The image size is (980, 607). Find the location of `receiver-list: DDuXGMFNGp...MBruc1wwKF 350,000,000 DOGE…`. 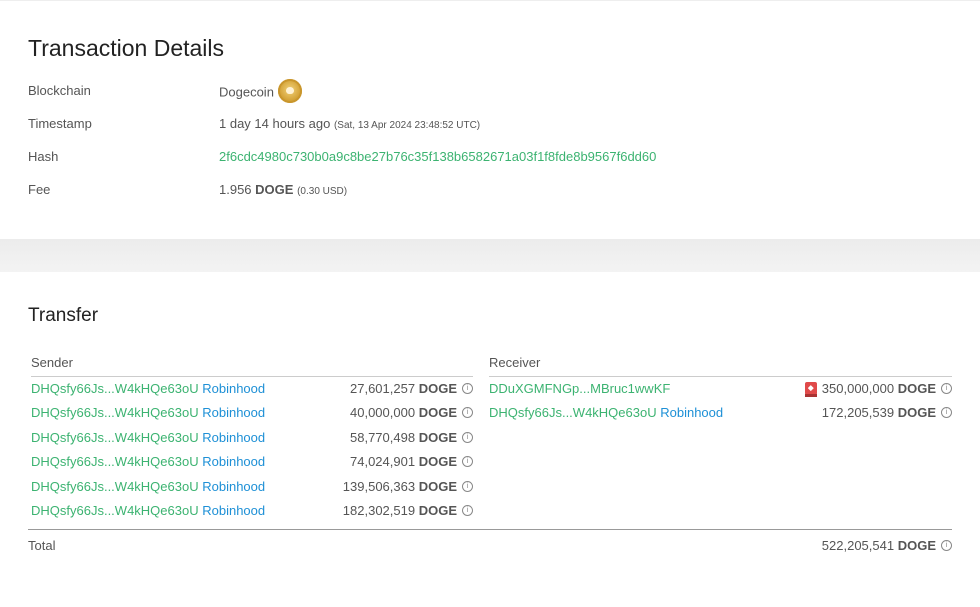

receiver-list: DDuXGMFNGp...MBruc1wwKF 350,000,000 DOGE… is located at coordinates (720, 401).